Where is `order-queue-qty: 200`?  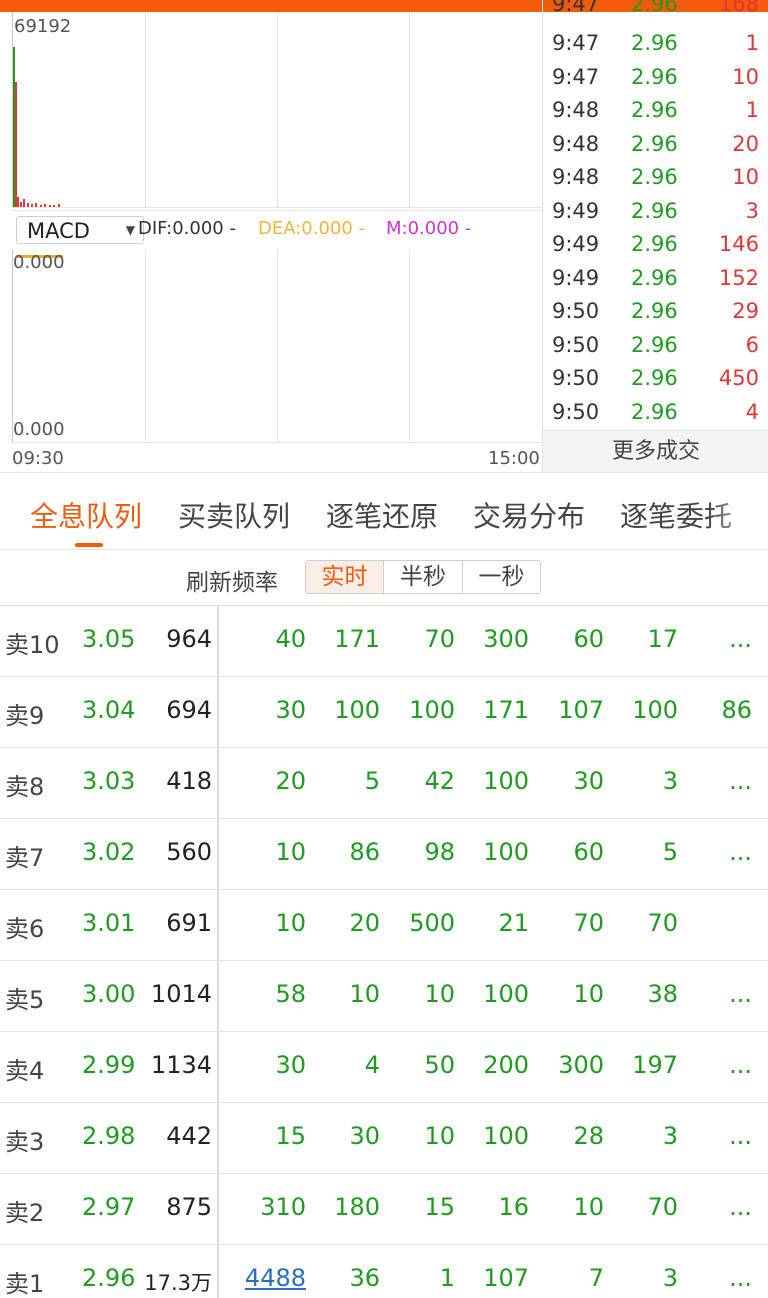
order-queue-qty: 200 is located at coordinates (506, 1065).